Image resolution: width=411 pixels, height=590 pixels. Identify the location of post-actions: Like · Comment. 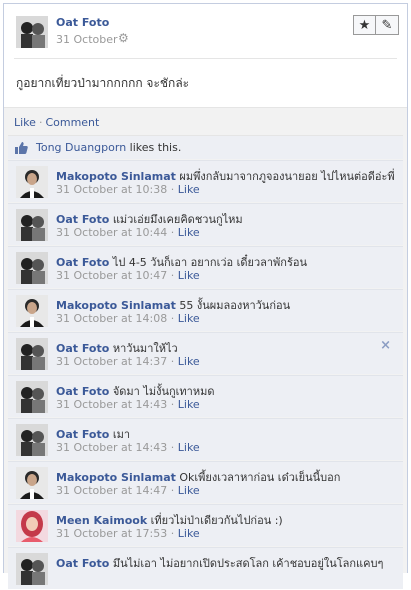
(56, 122).